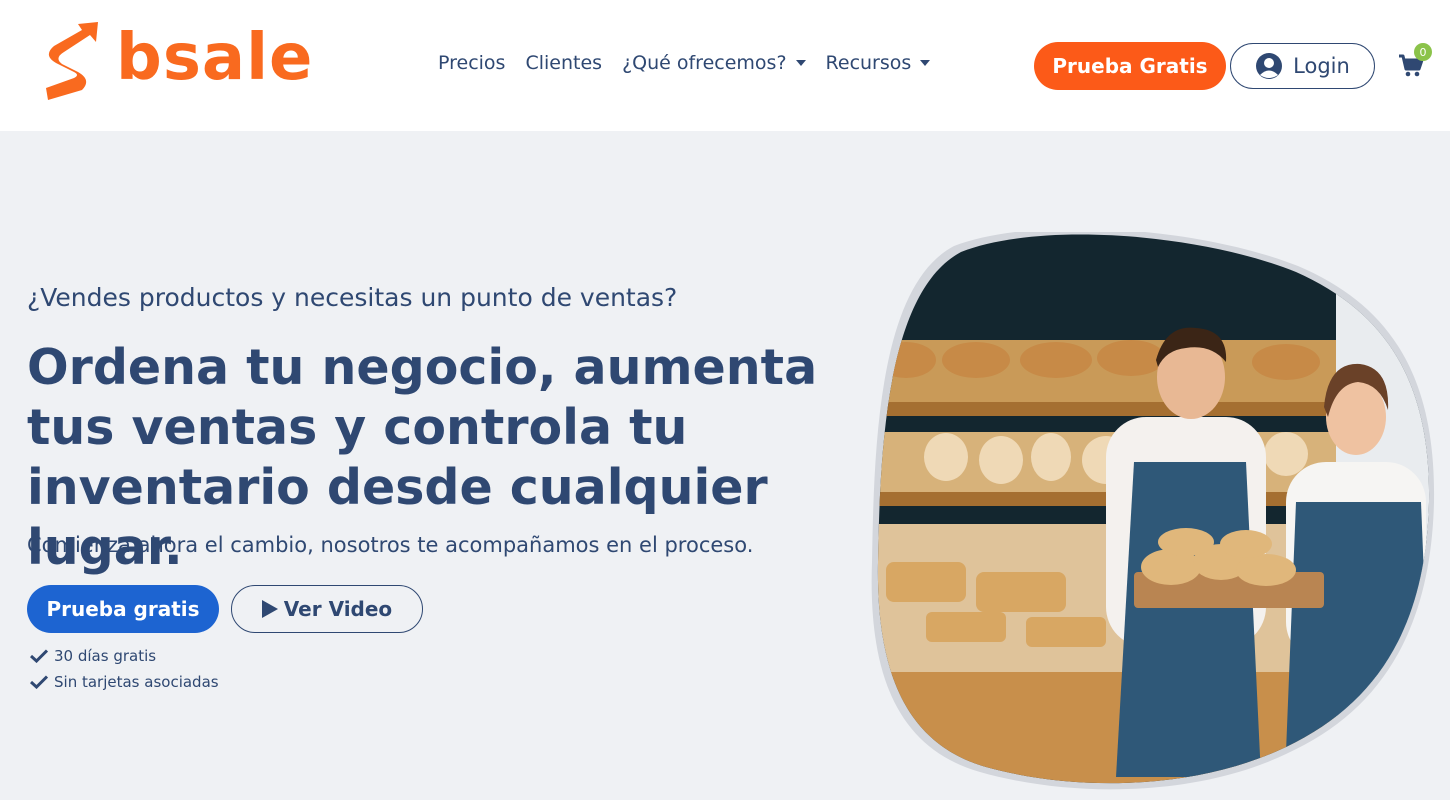 The image size is (1450, 800). What do you see at coordinates (123, 609) in the screenshot?
I see `hero-free-trial-button: Prueba gratis` at bounding box center [123, 609].